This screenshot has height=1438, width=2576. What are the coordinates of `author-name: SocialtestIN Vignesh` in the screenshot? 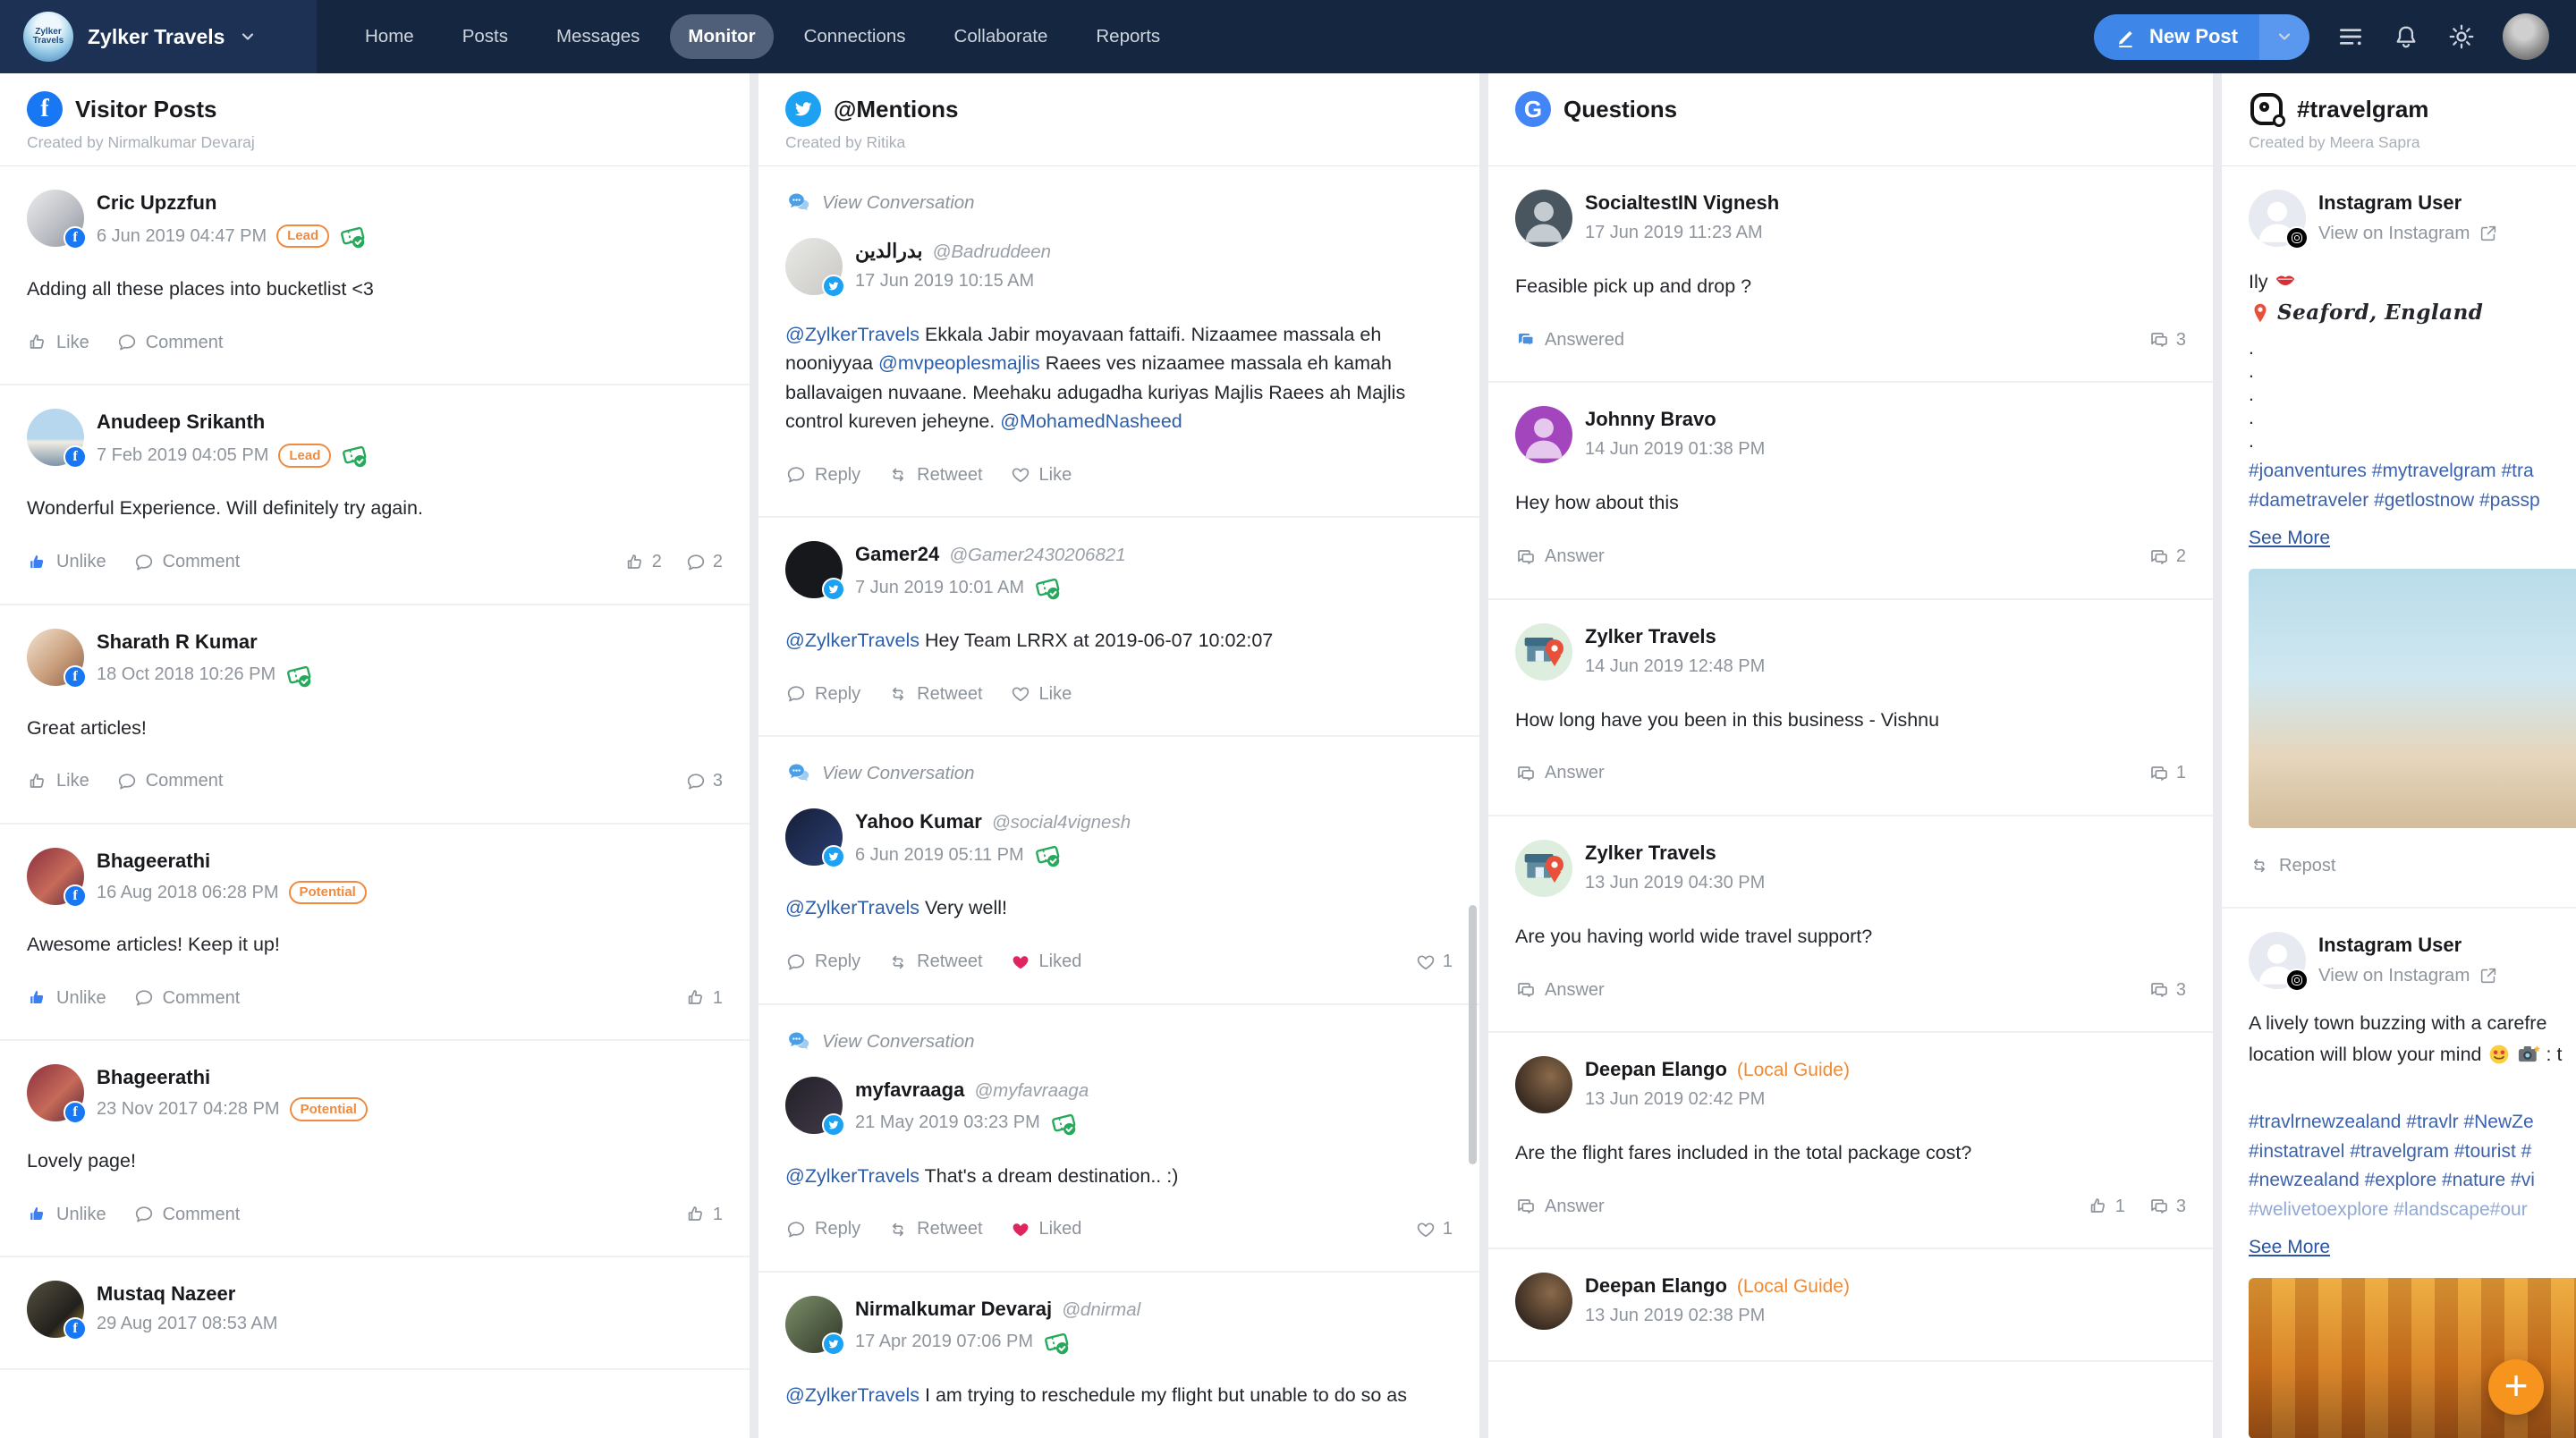 It's located at (1682, 203).